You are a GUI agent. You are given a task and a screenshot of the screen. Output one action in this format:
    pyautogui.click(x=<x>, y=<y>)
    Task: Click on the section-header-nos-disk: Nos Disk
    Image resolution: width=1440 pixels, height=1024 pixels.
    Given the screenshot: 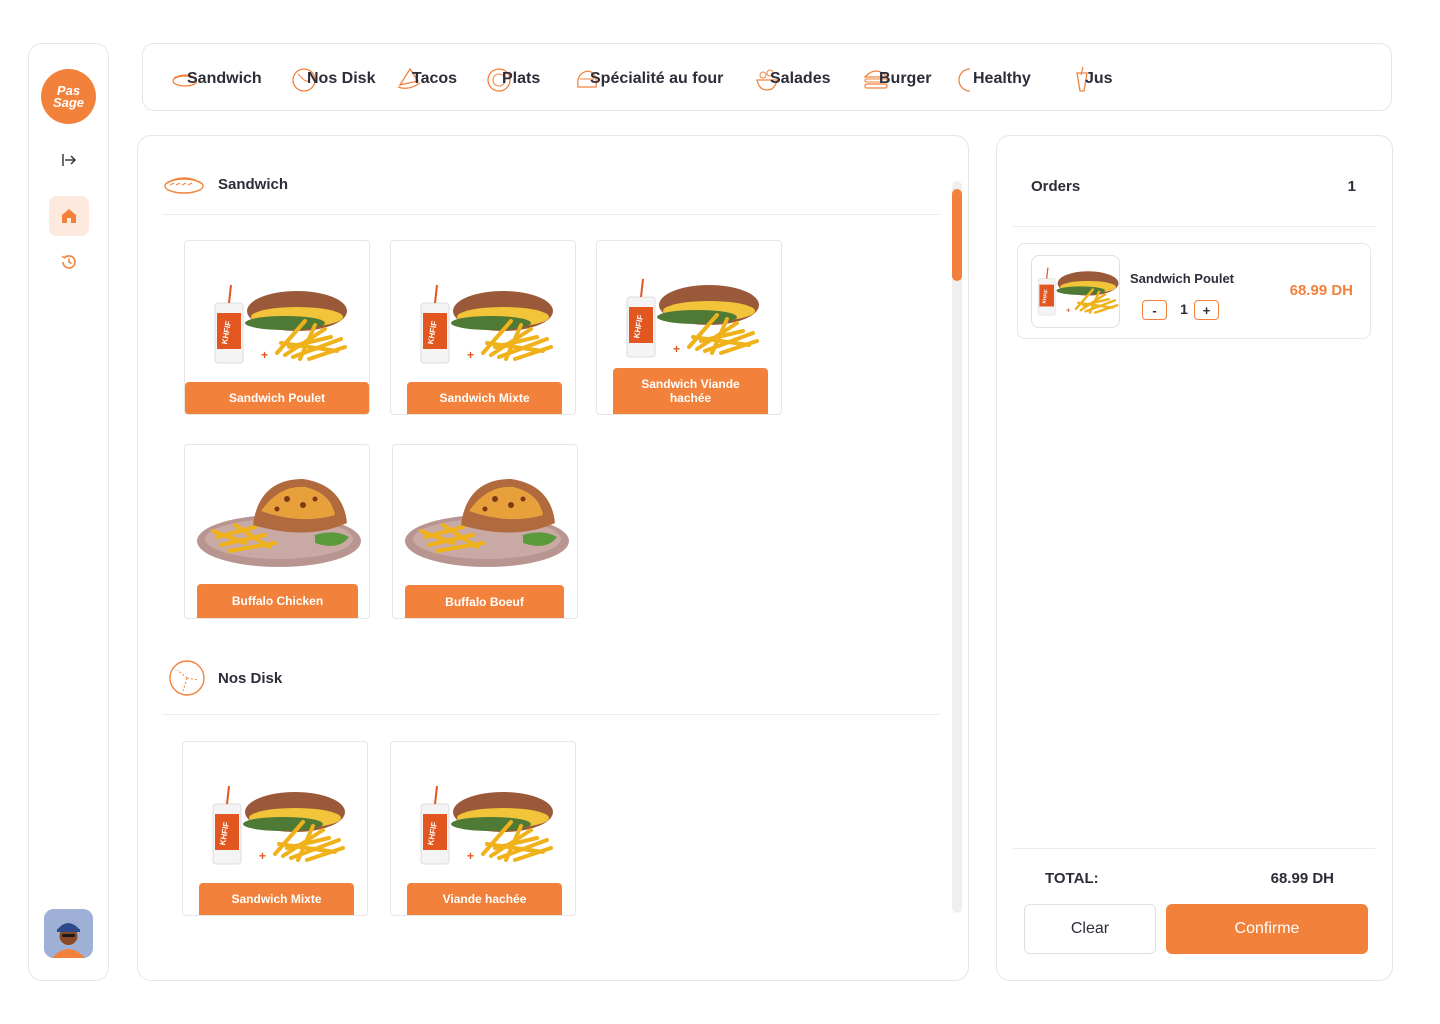 What is the action you would take?
    pyautogui.click(x=225, y=678)
    